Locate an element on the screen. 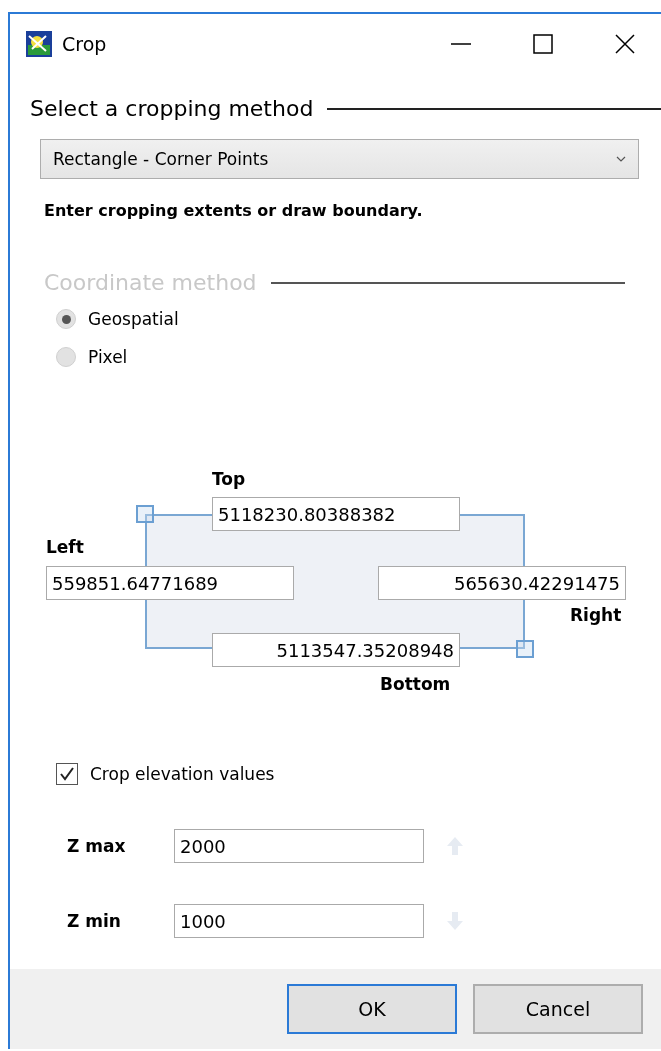 The height and width of the screenshot is (1051, 661). right-field: 565630.42291475 is located at coordinates (502, 583).